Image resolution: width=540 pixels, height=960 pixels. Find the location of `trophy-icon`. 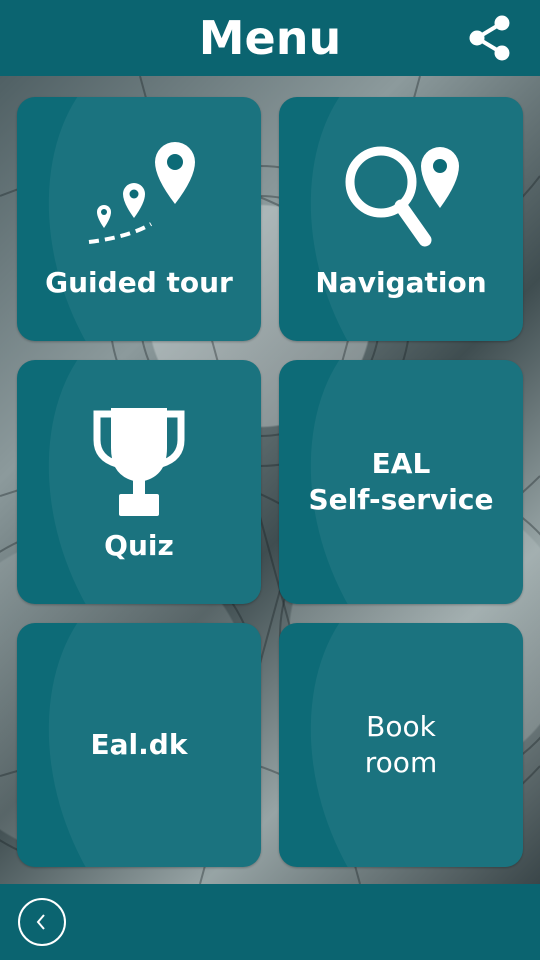

trophy-icon is located at coordinates (139, 462).